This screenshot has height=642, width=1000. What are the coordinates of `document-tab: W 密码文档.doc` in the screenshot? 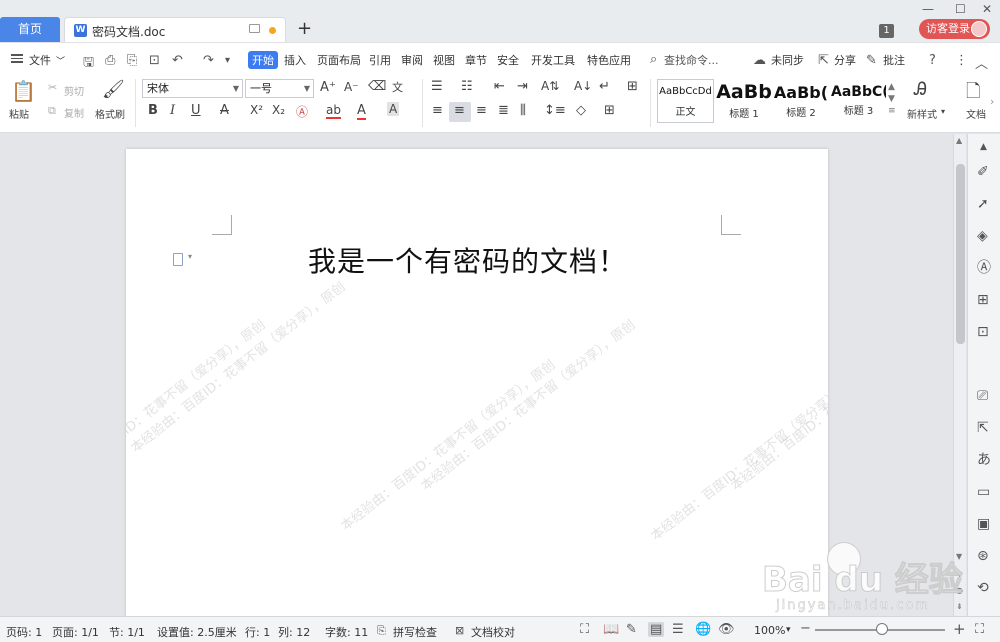 It's located at (175, 29).